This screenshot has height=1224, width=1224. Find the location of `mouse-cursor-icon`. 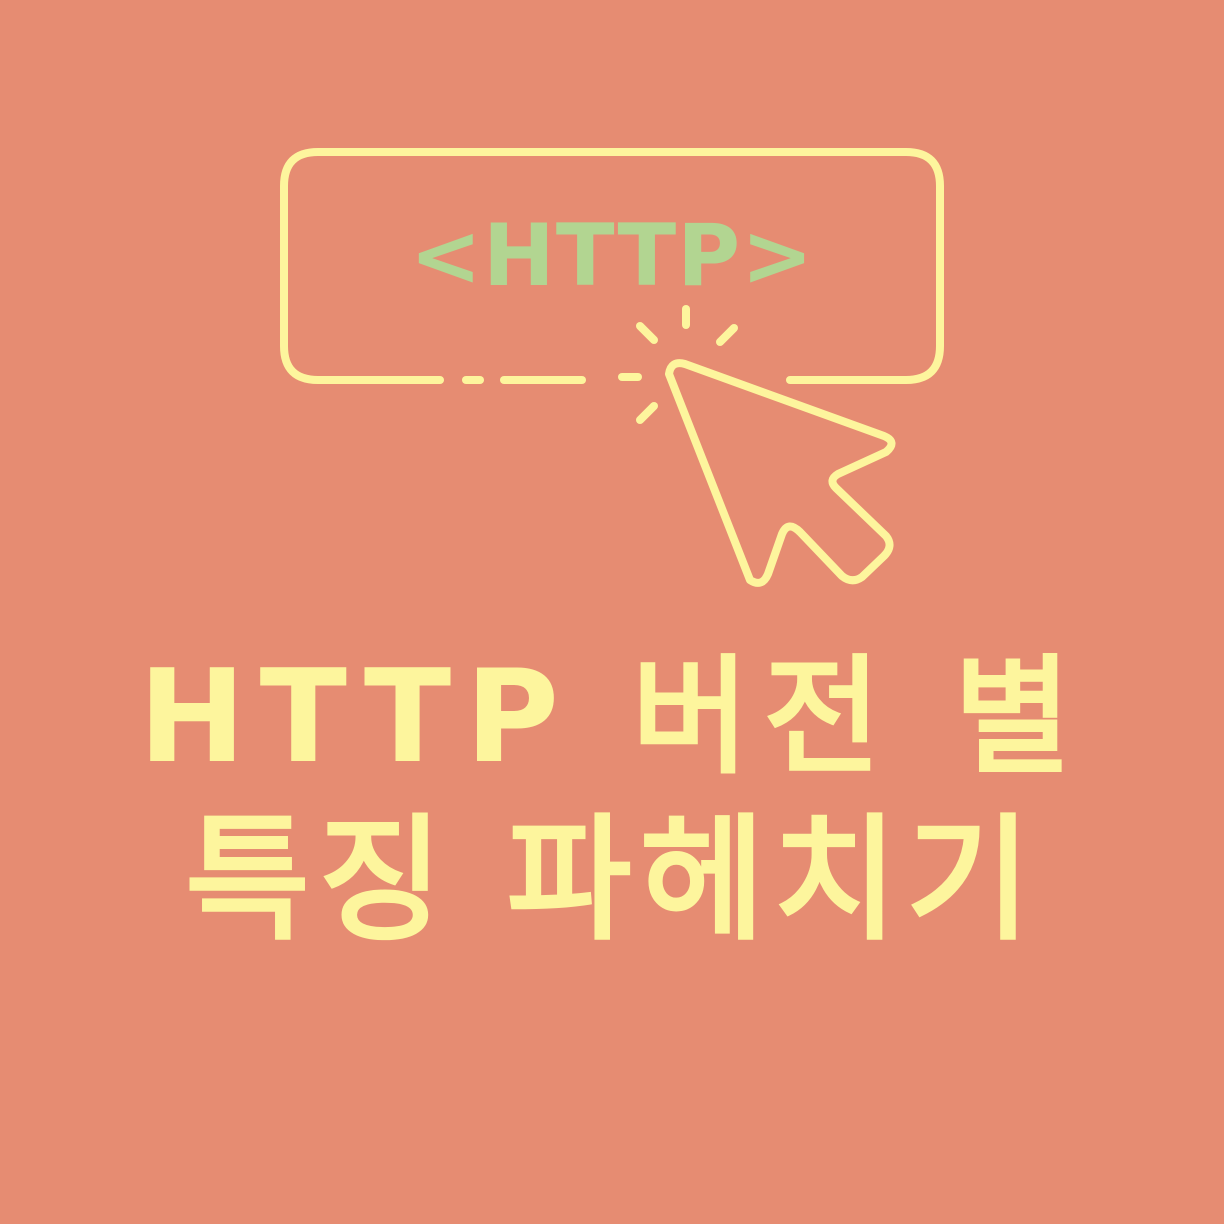

mouse-cursor-icon is located at coordinates (780, 473).